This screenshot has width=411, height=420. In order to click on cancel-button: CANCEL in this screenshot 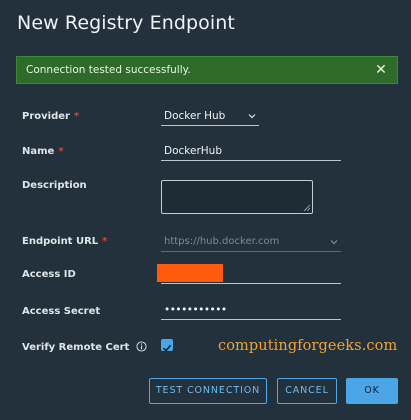, I will do `click(307, 391)`.